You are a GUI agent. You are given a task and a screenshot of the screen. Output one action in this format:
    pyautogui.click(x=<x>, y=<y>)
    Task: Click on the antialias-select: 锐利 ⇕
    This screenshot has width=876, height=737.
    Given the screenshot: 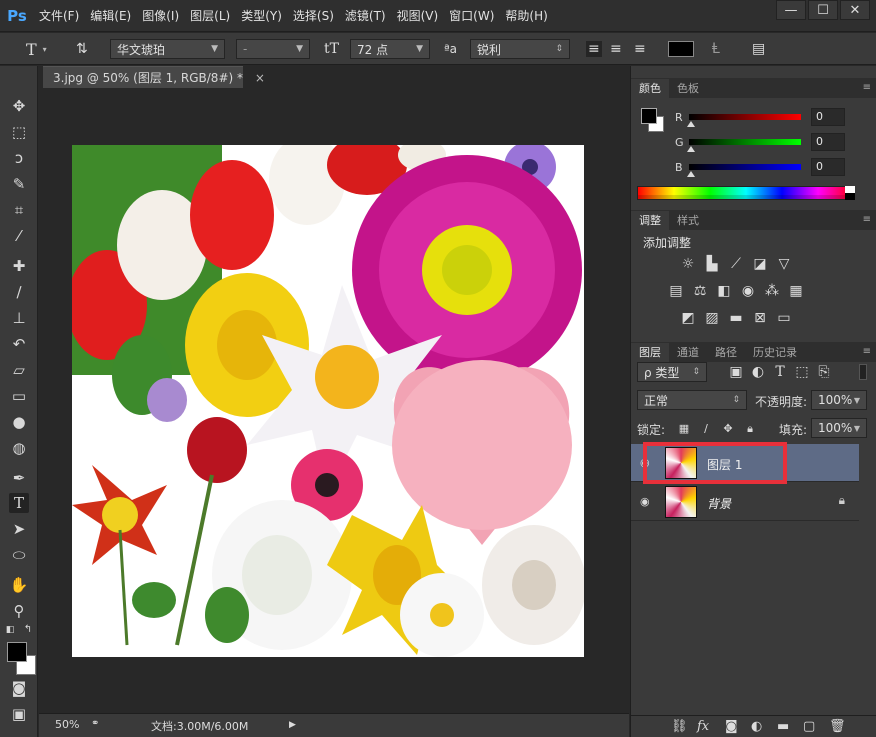 What is the action you would take?
    pyautogui.click(x=520, y=49)
    